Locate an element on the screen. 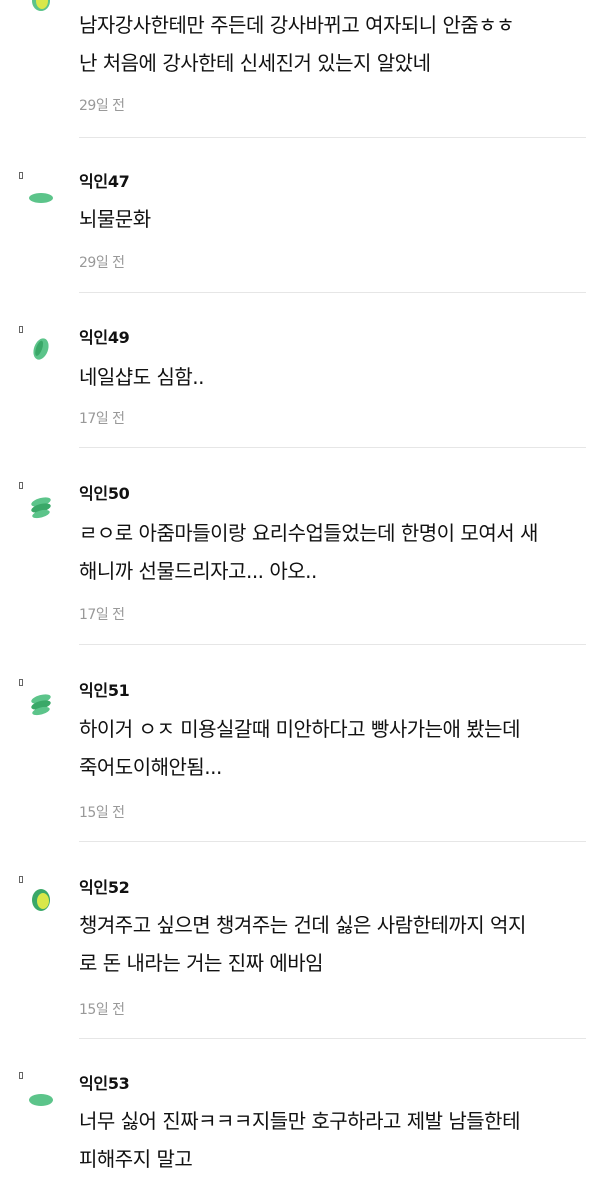 The width and height of the screenshot is (600, 1200). comment-text-line: 챙겨주고 싶으면 챙겨주는 건데 싫은 사람한테까지 억지 is located at coordinates (302, 925).